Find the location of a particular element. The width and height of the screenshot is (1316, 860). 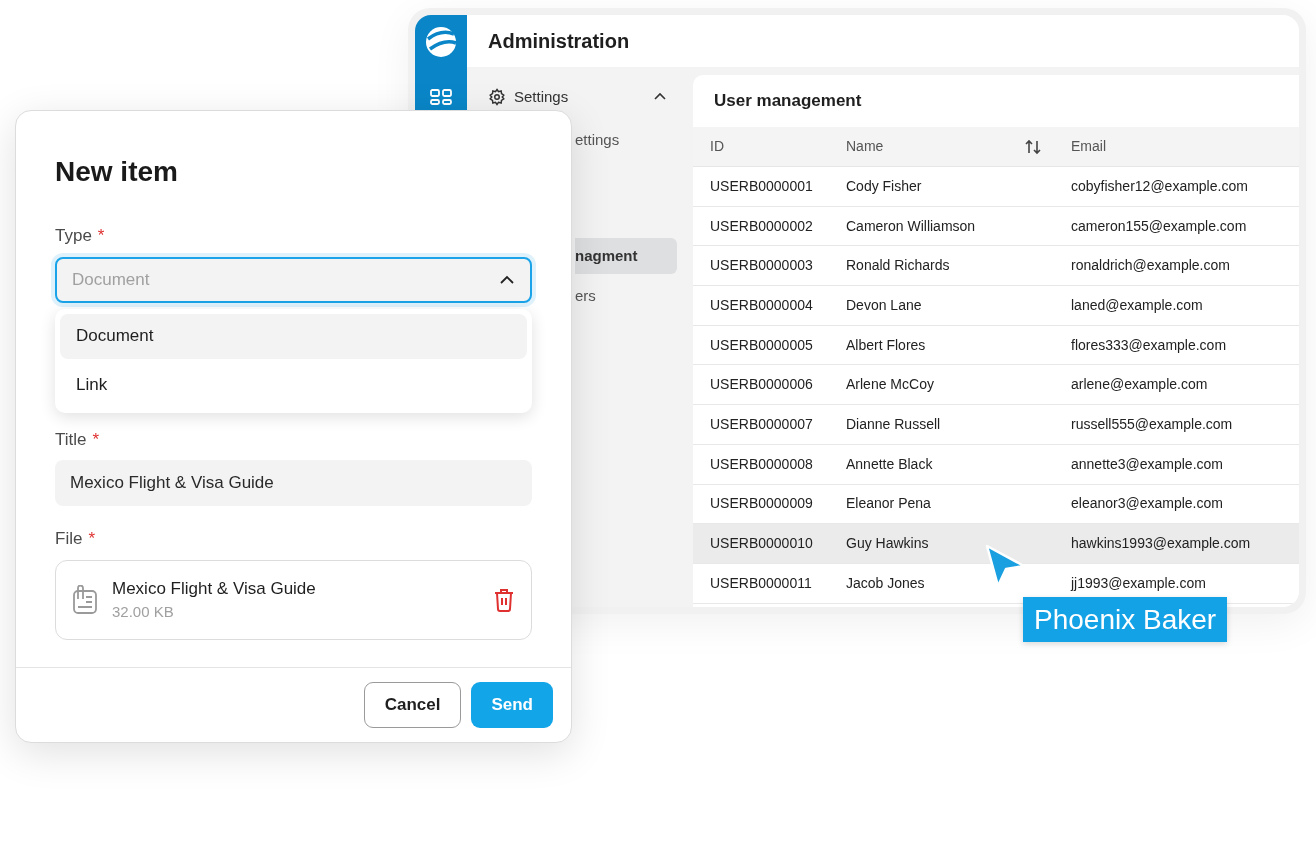

delete-icon is located at coordinates (504, 599).